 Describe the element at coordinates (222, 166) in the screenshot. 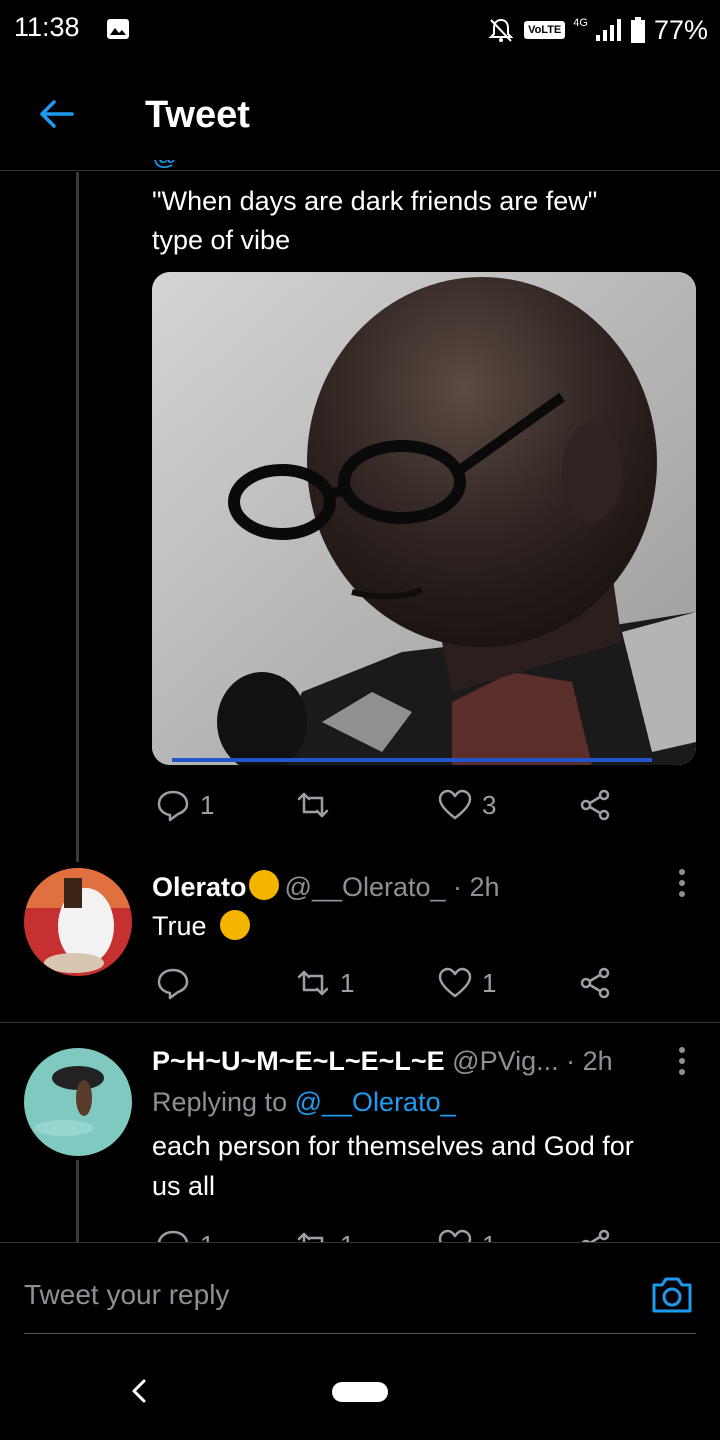

I see `cut-off-handle: @` at that location.